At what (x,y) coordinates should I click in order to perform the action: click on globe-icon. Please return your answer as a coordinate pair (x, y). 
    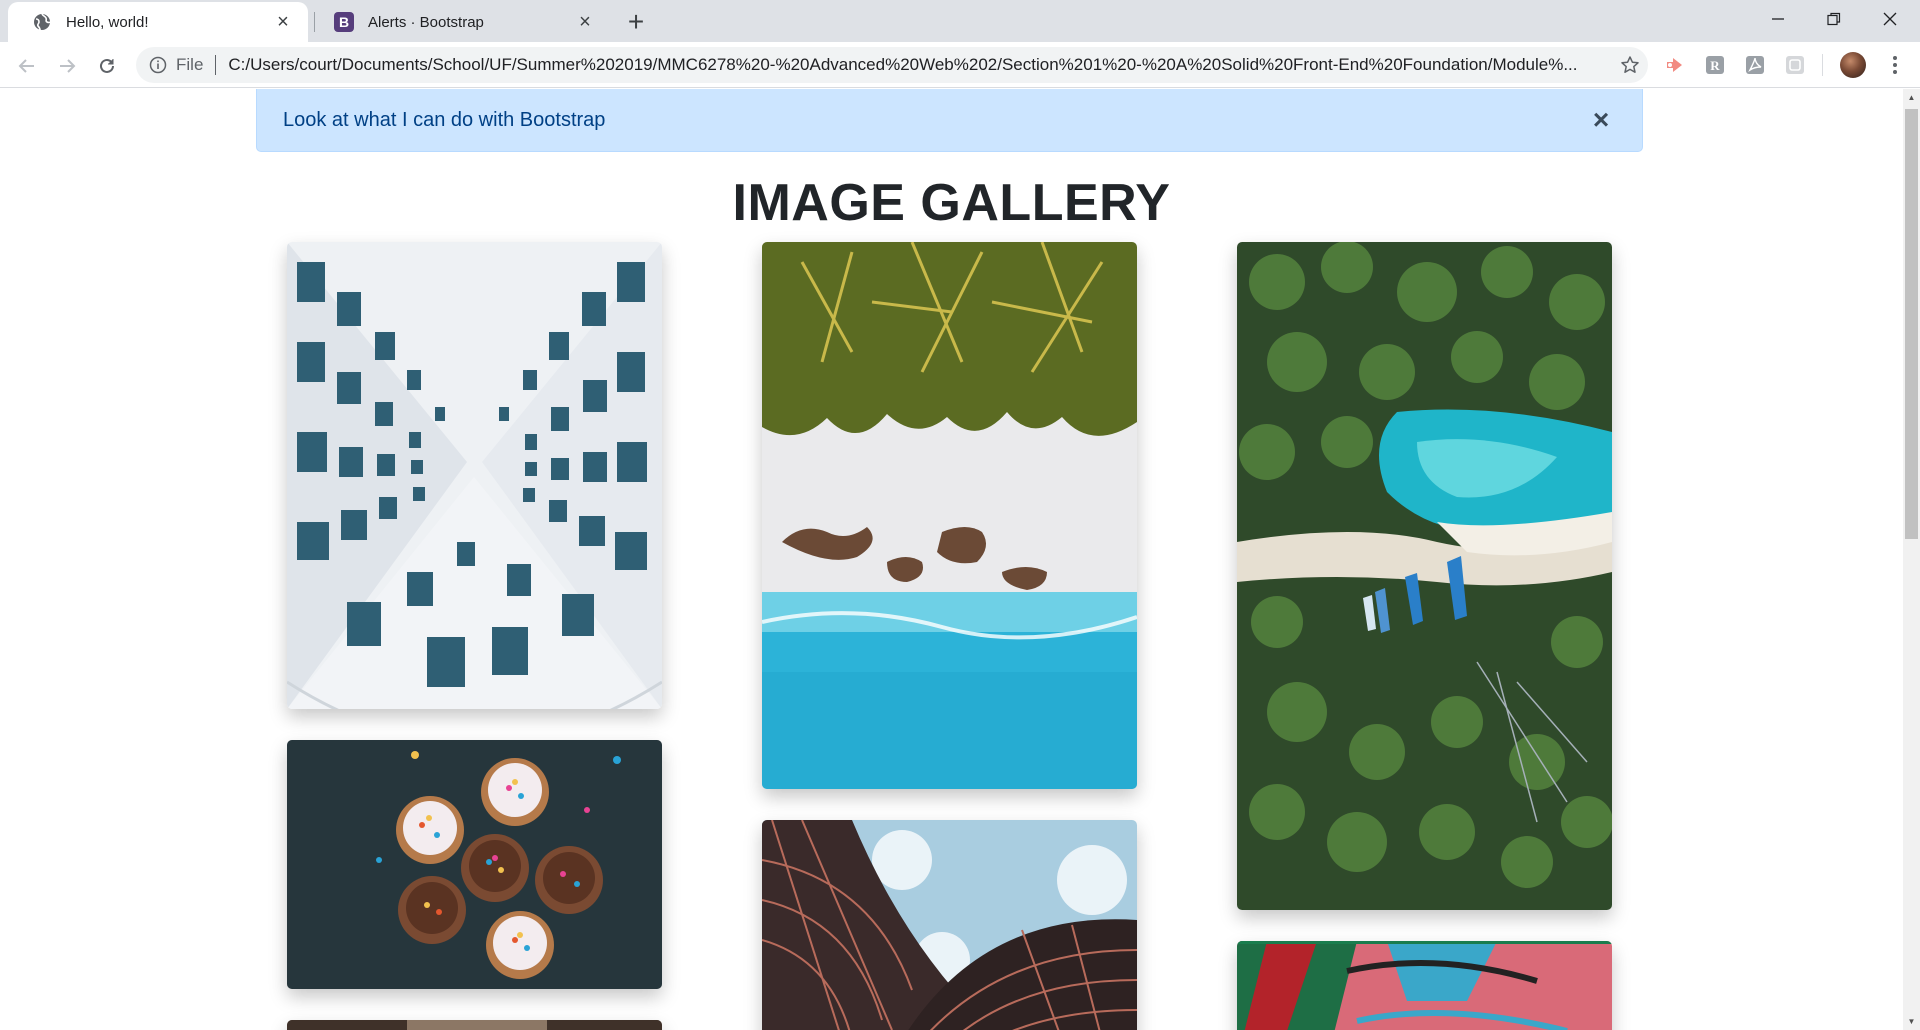
    Looking at the image, I should click on (42, 22).